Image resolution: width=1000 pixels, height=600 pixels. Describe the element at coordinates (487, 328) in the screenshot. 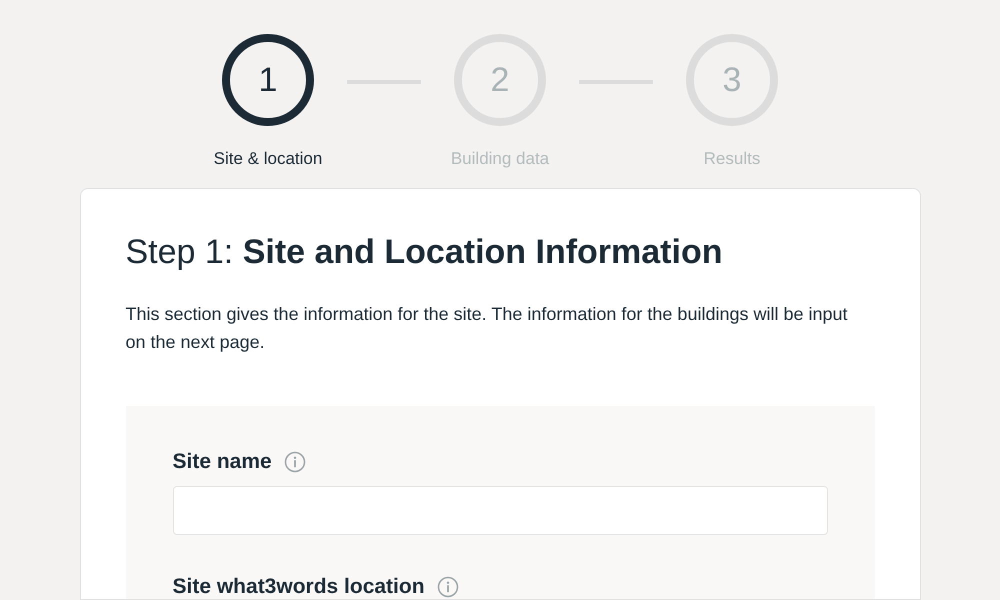

I see `intro-text: This section gives the information for the site. The information for the buildings will be input on the next page.` at that location.